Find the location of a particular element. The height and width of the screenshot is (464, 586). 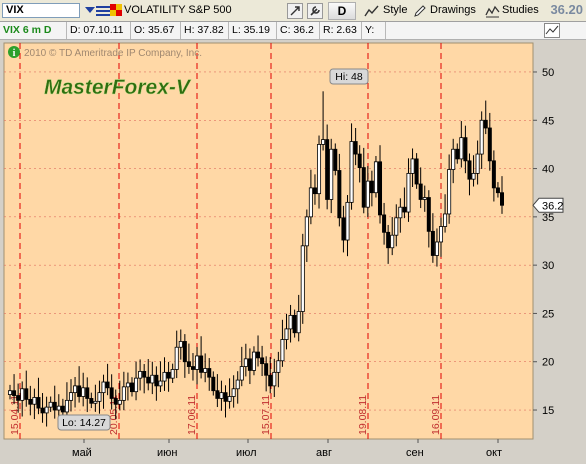

hi-label: Hi: 48 is located at coordinates (349, 77).